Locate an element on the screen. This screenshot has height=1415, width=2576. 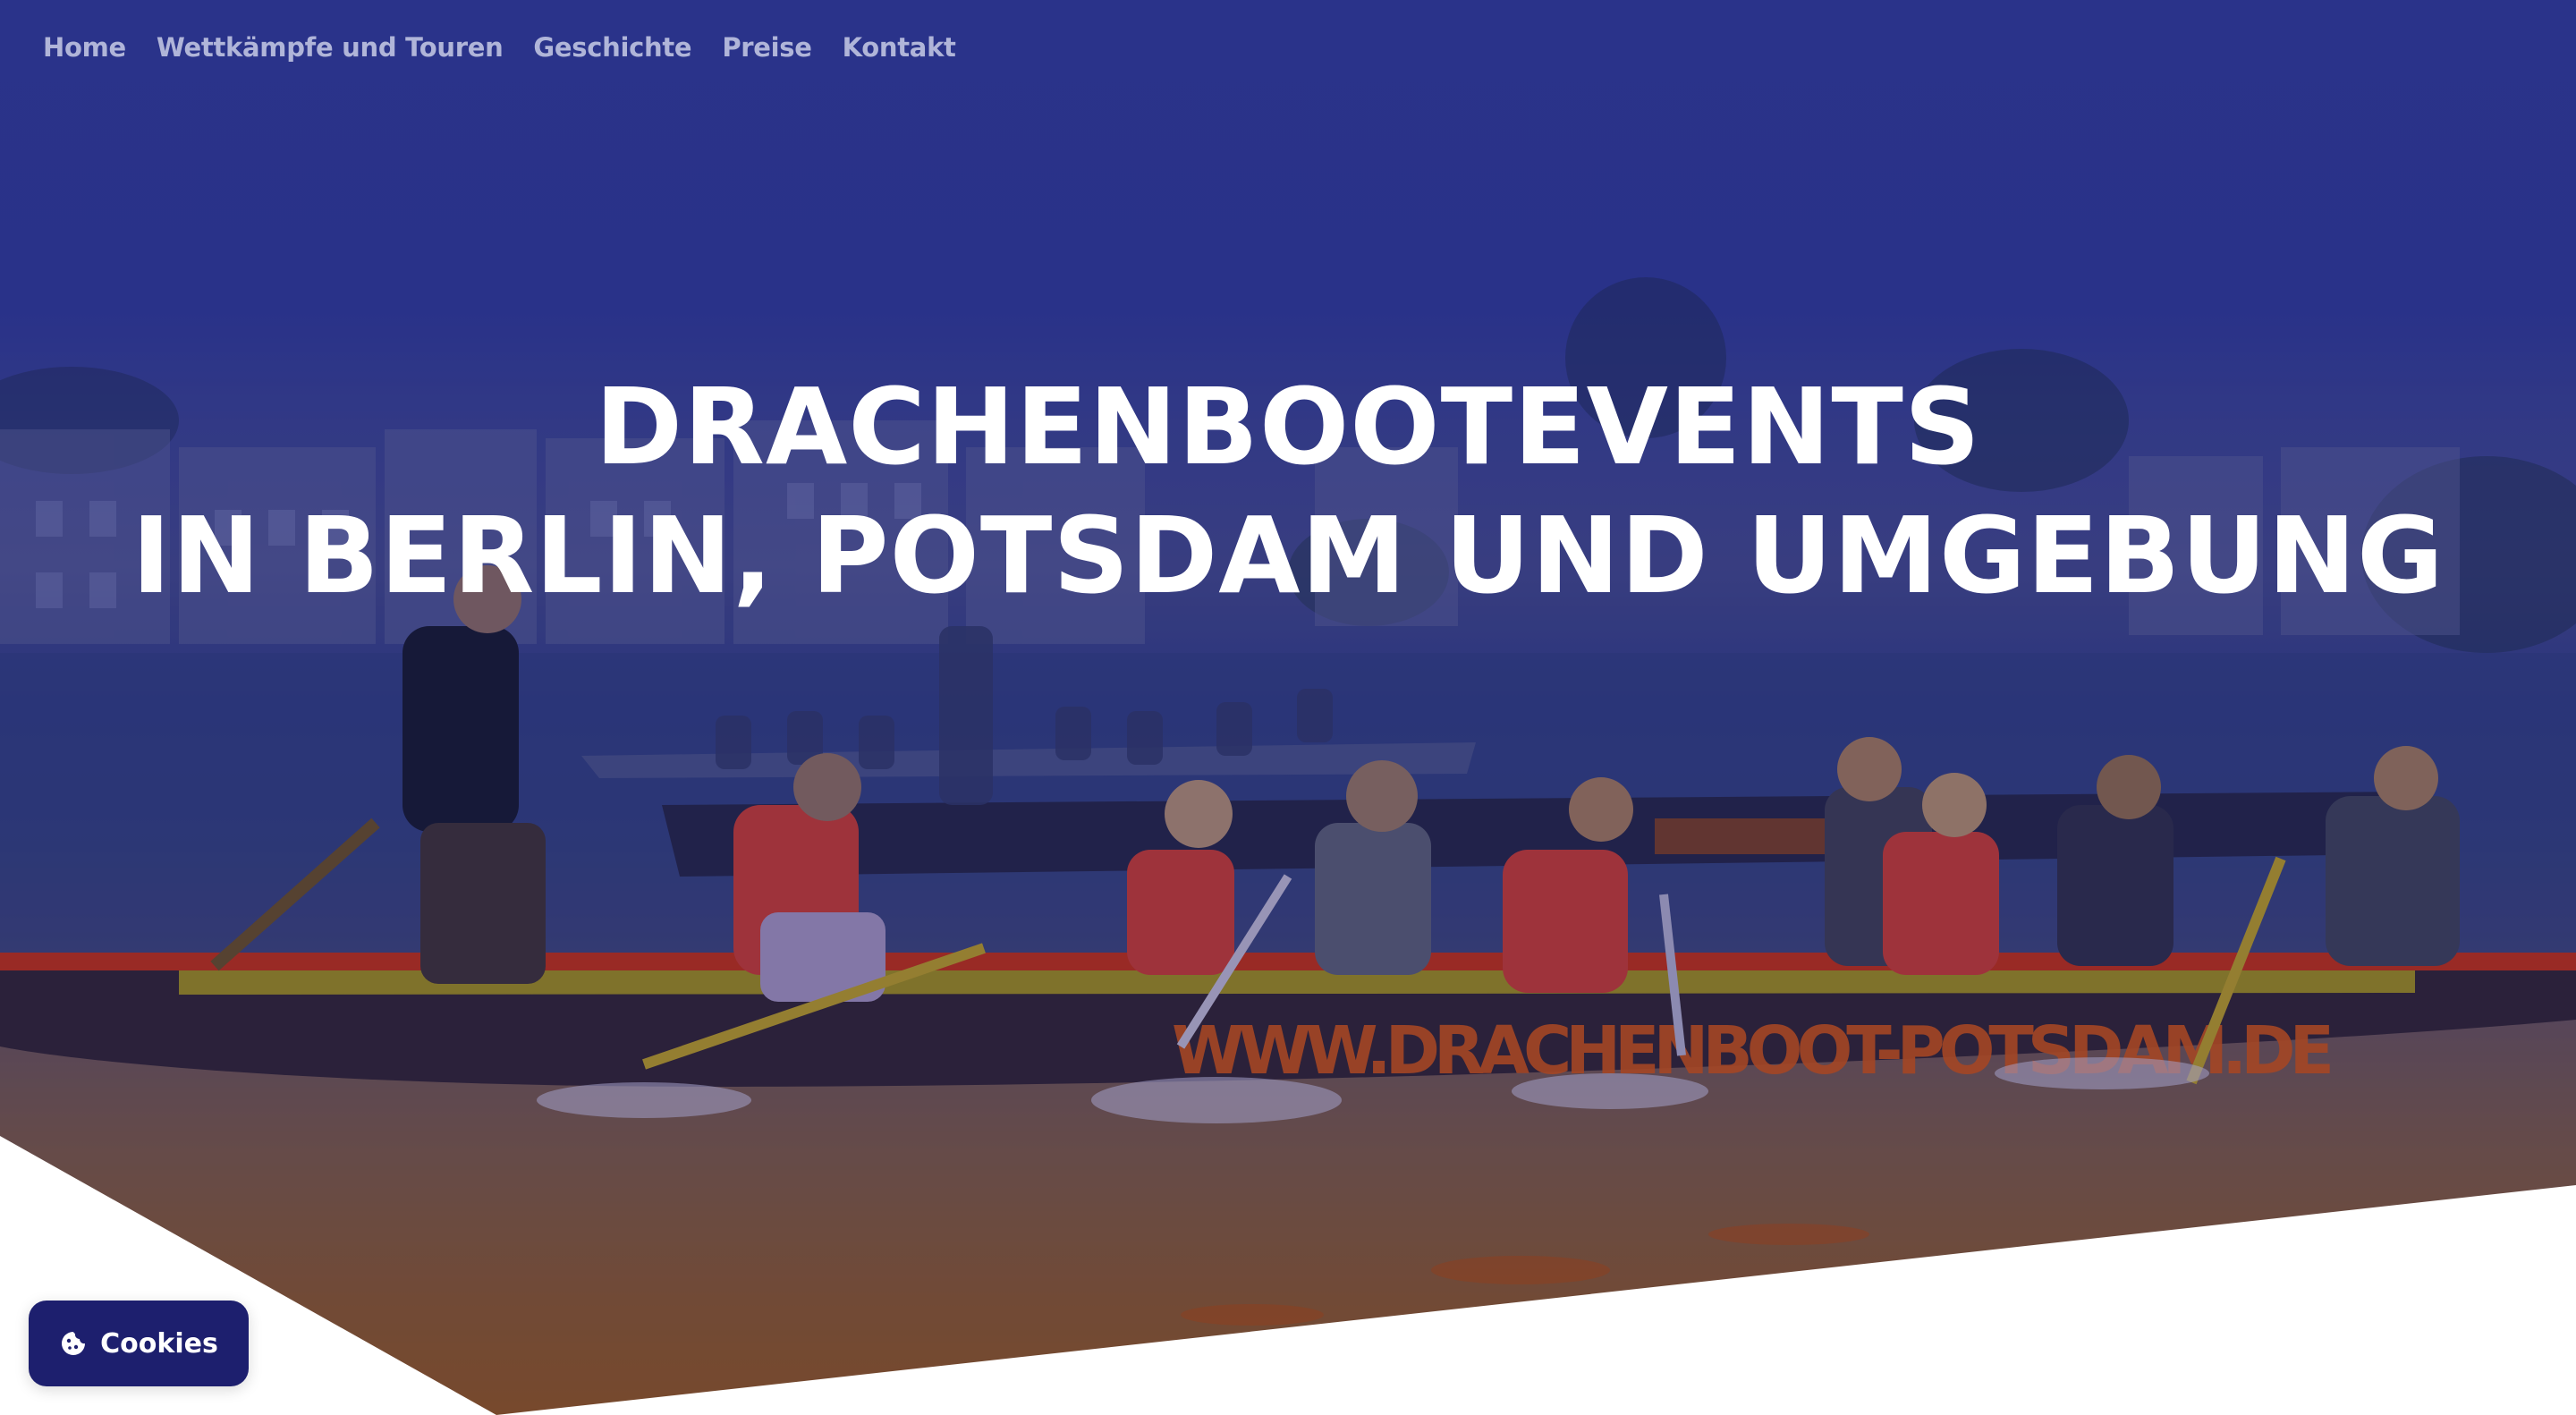
cookies-button: Cookies is located at coordinates (139, 1344).